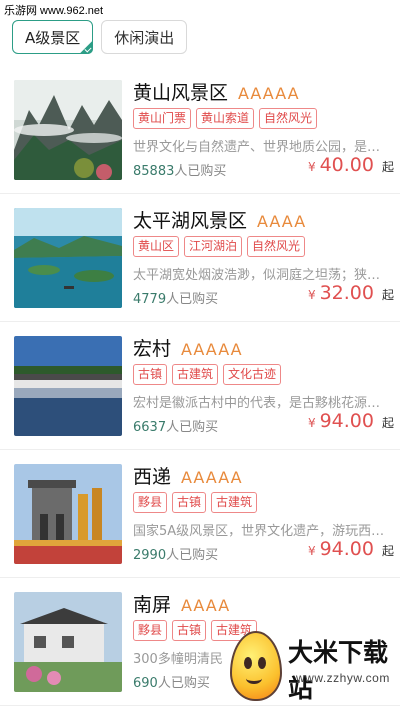 This screenshot has width=400, height=711. I want to click on tab-label: A级景区, so click(53, 37).